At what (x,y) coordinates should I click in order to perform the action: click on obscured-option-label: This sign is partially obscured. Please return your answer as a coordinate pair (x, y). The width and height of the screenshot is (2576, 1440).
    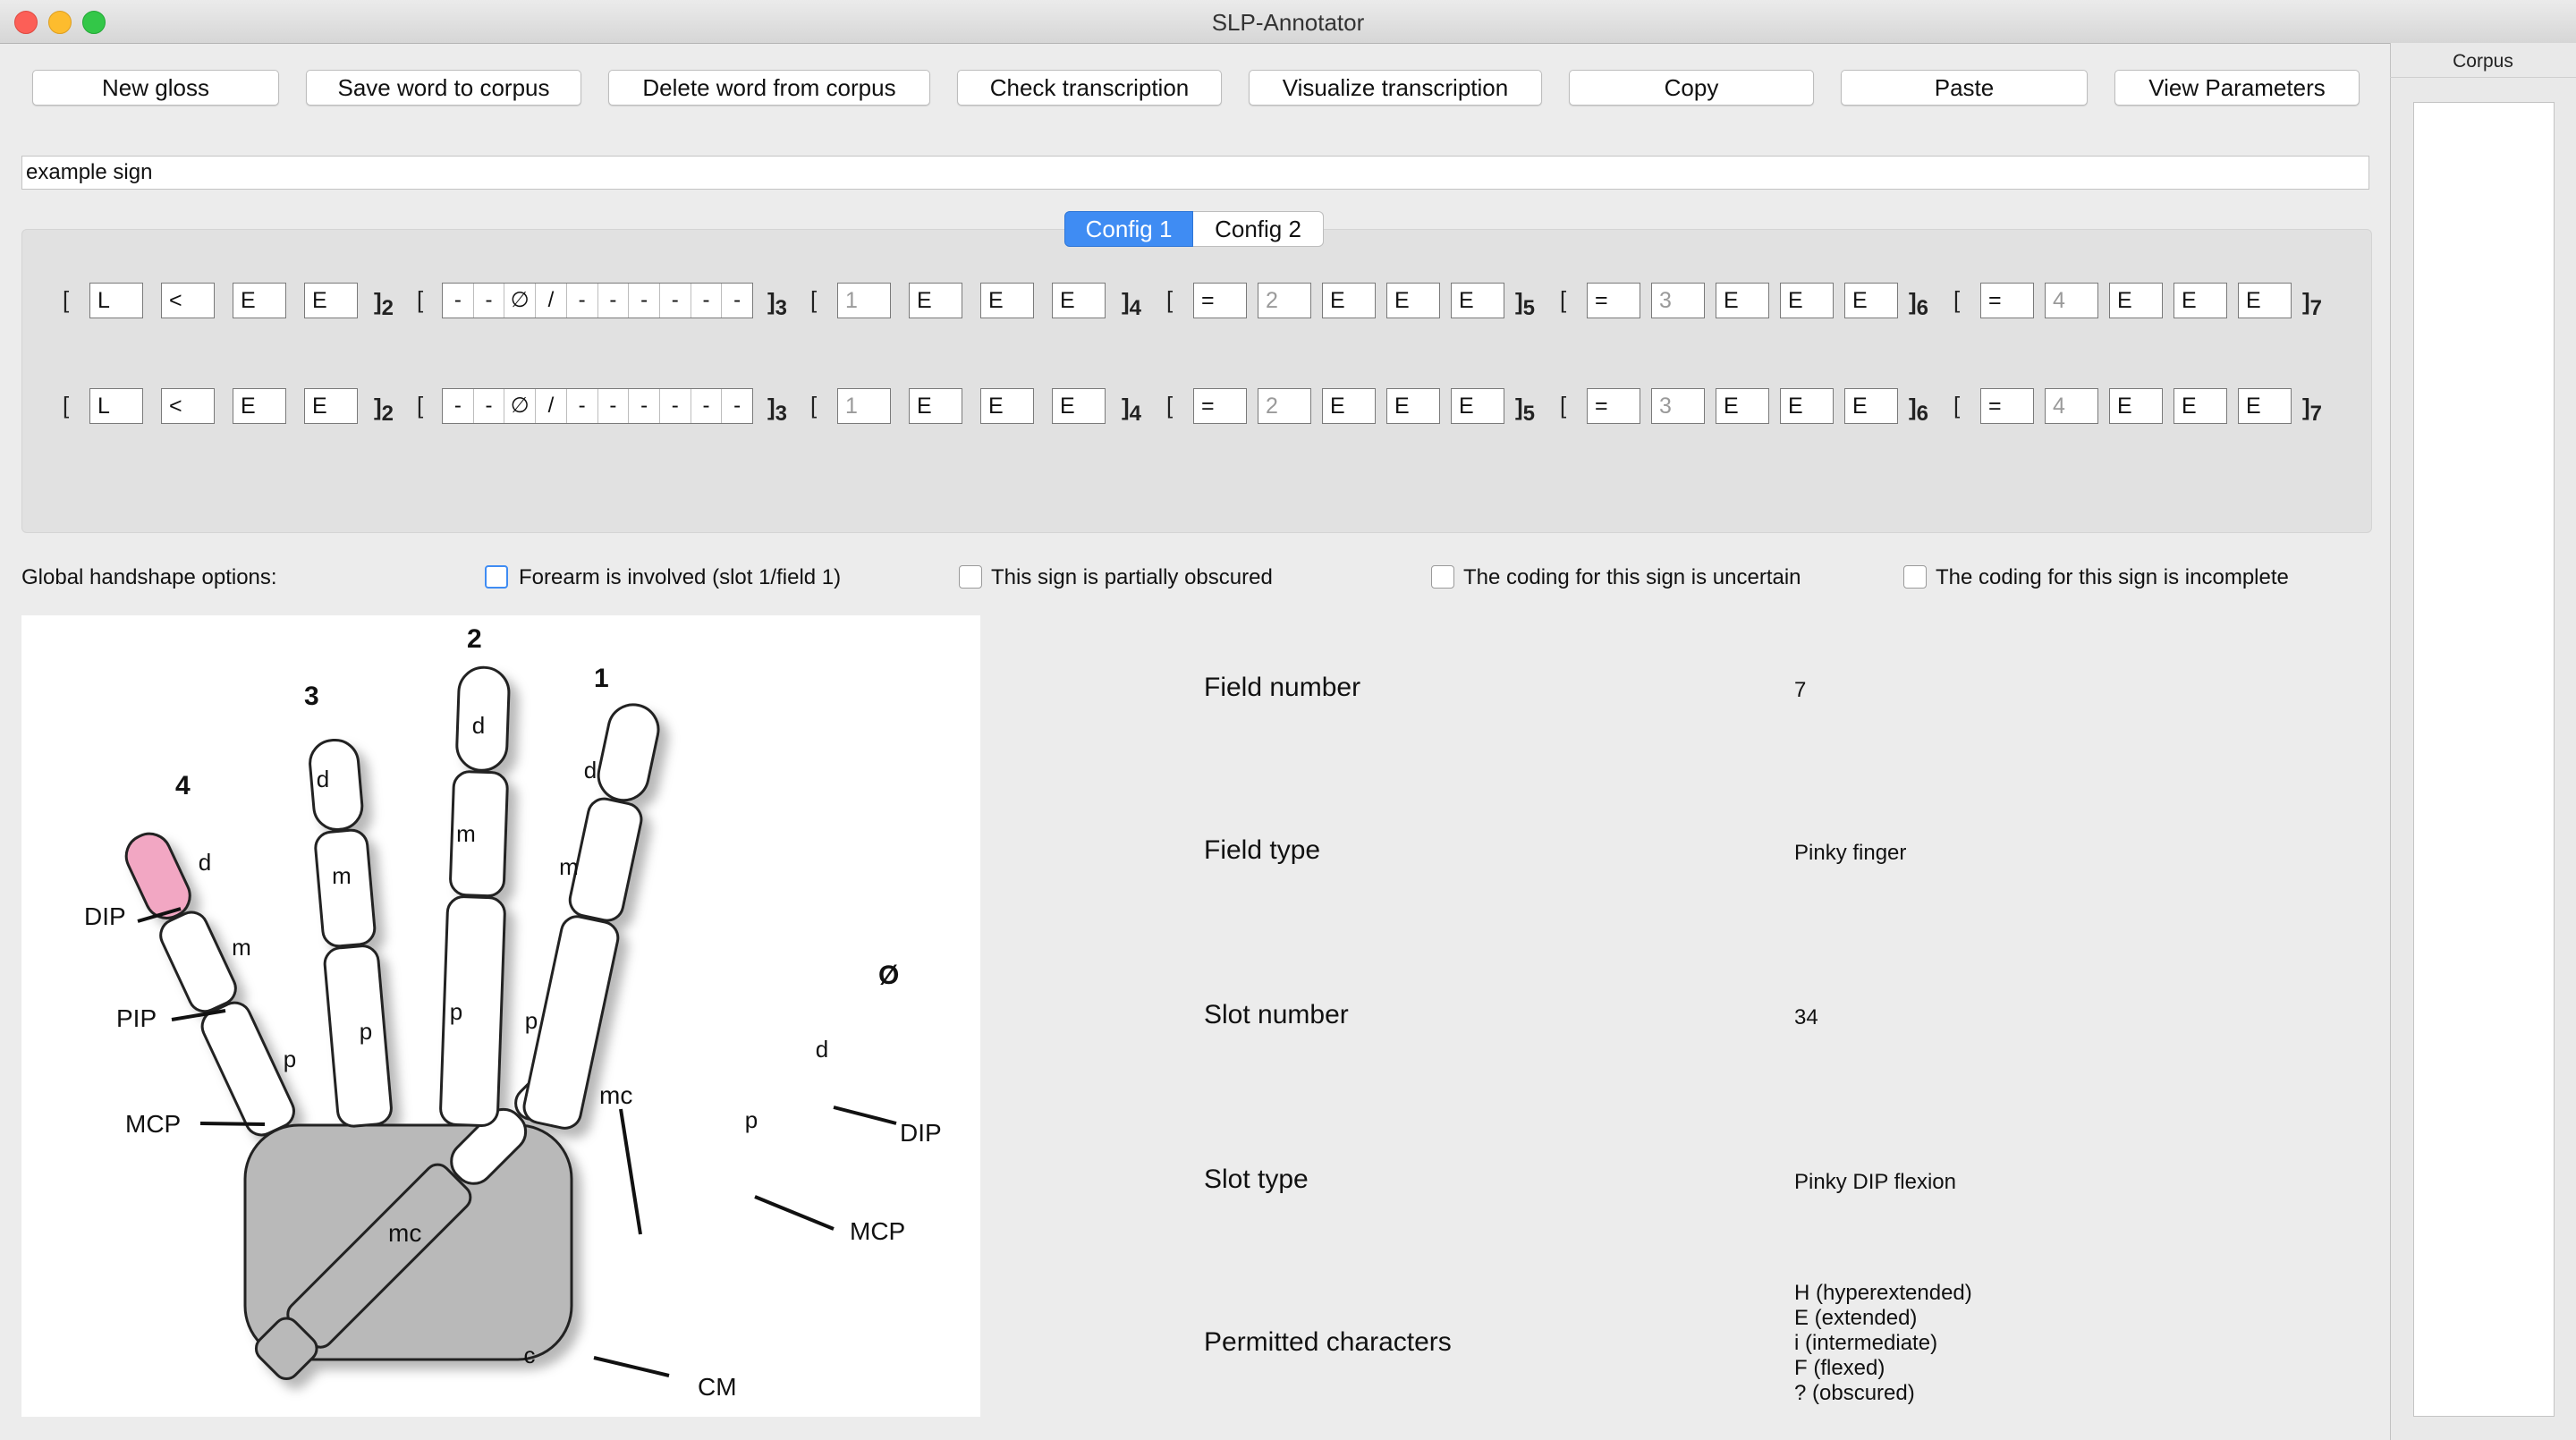
    Looking at the image, I should click on (1132, 577).